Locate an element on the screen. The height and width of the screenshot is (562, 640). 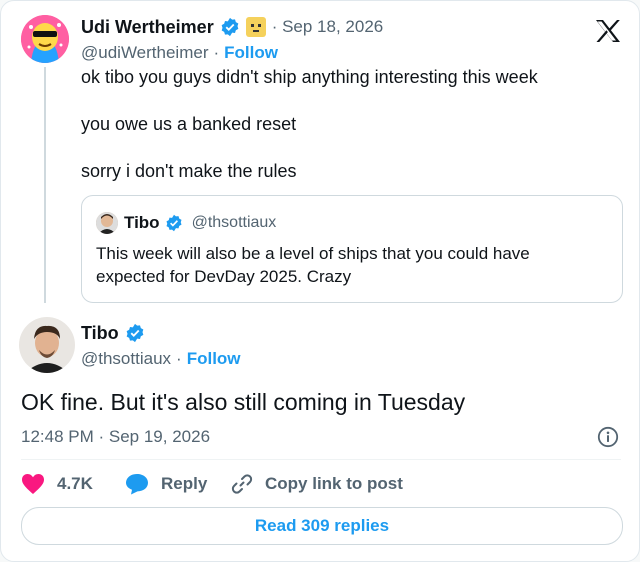
tweet-line-3: sorry i don't make the rules is located at coordinates (189, 171).